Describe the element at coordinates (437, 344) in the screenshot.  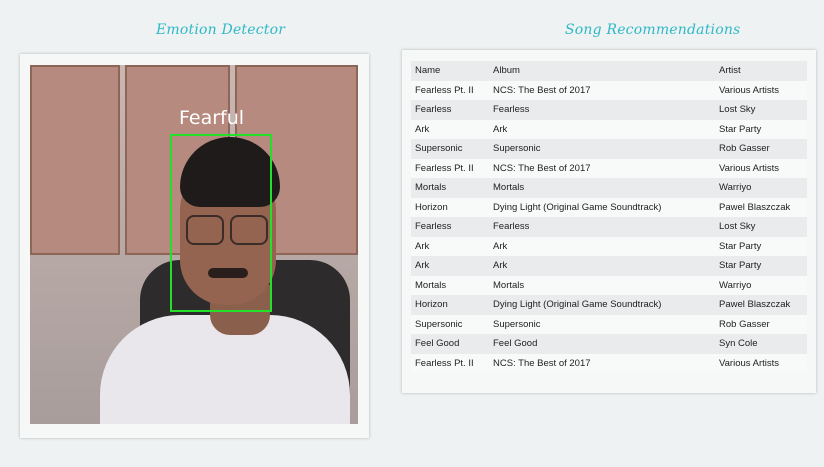
I see `song-name-cell: Feel Good` at that location.